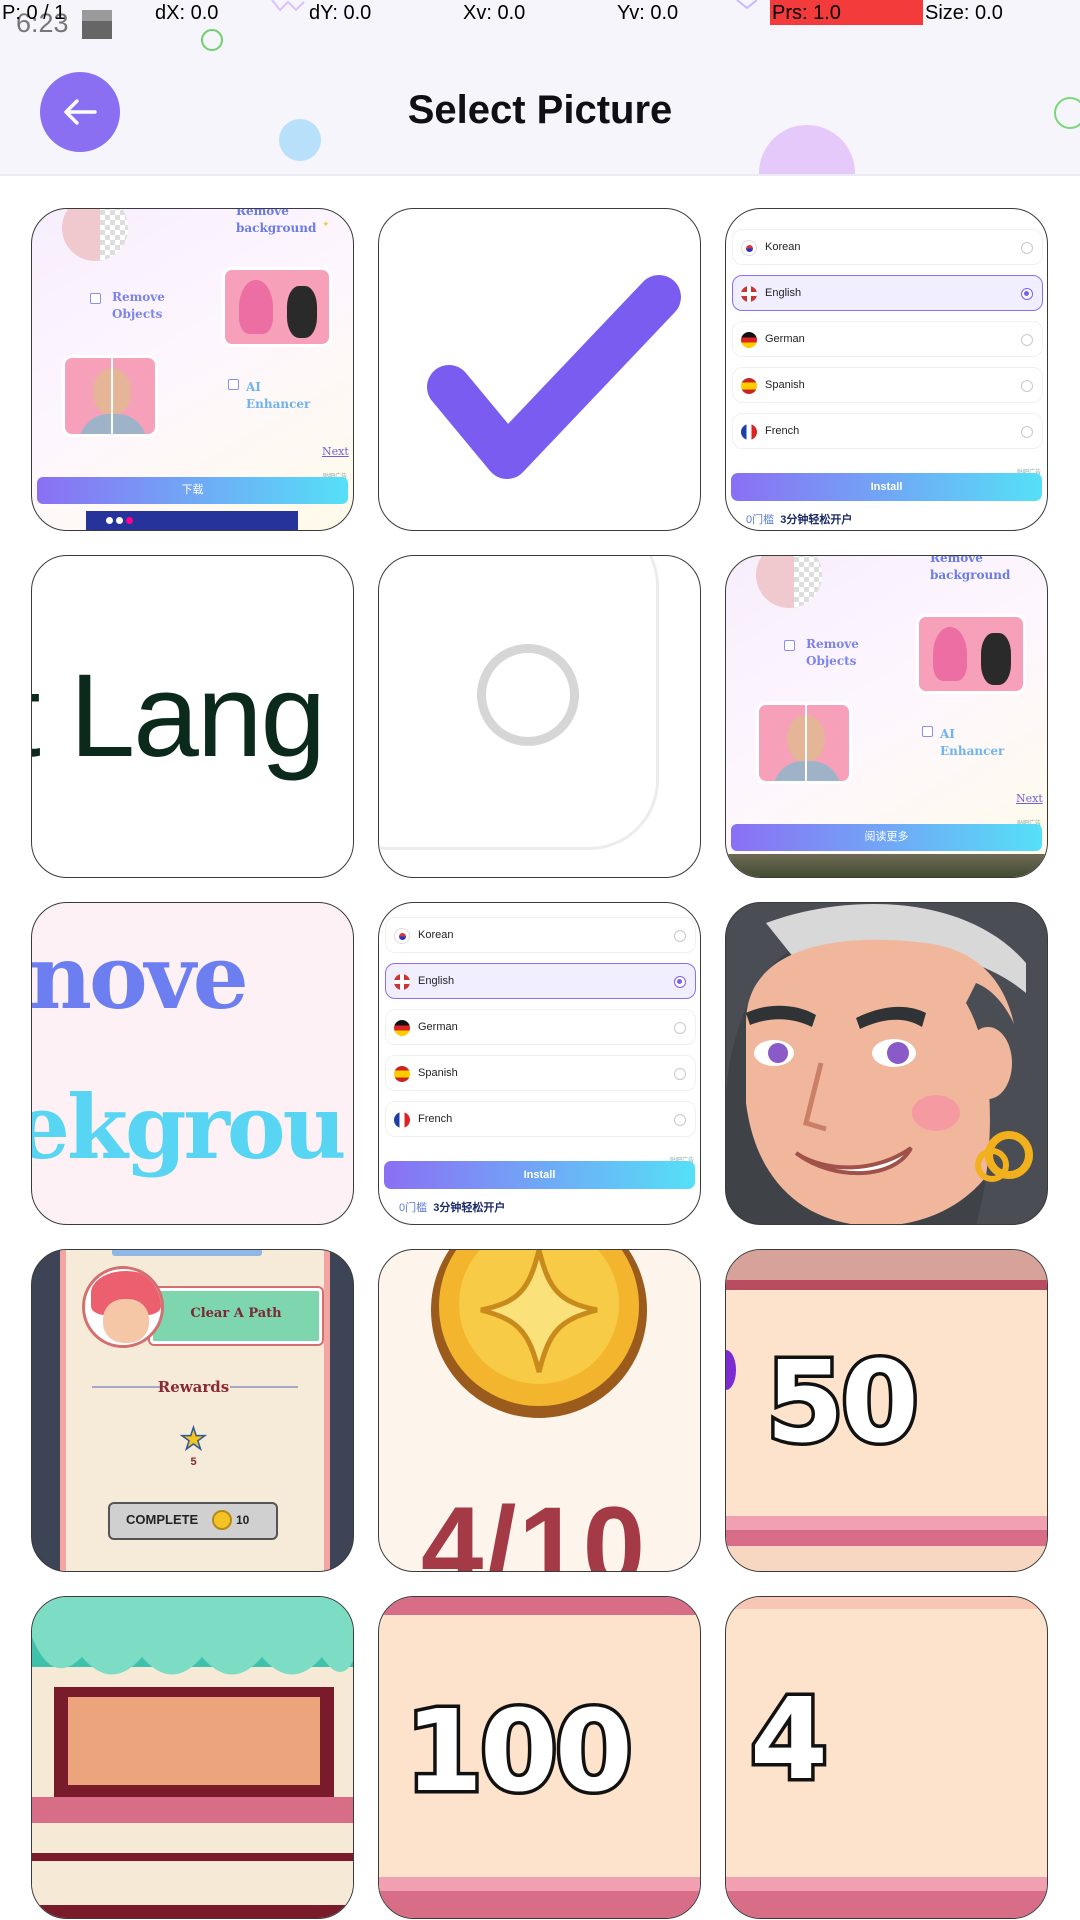 The height and width of the screenshot is (1920, 1080). Describe the element at coordinates (799, 520) in the screenshot. I see `footer-text: 0门槛 3分钟轻松开户` at that location.